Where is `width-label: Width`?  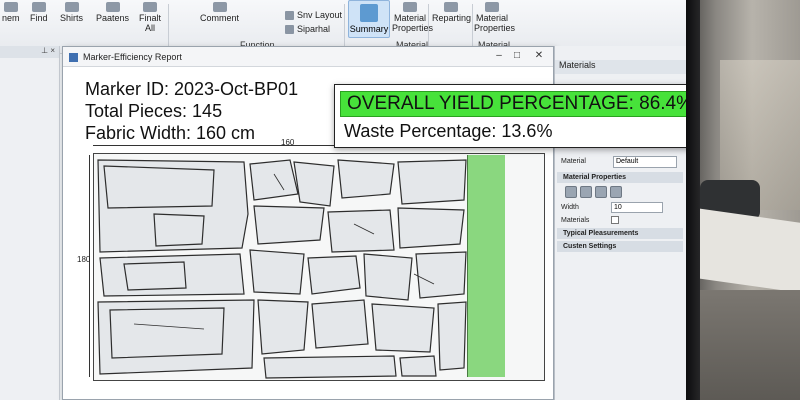
width-label: Width is located at coordinates (570, 207).